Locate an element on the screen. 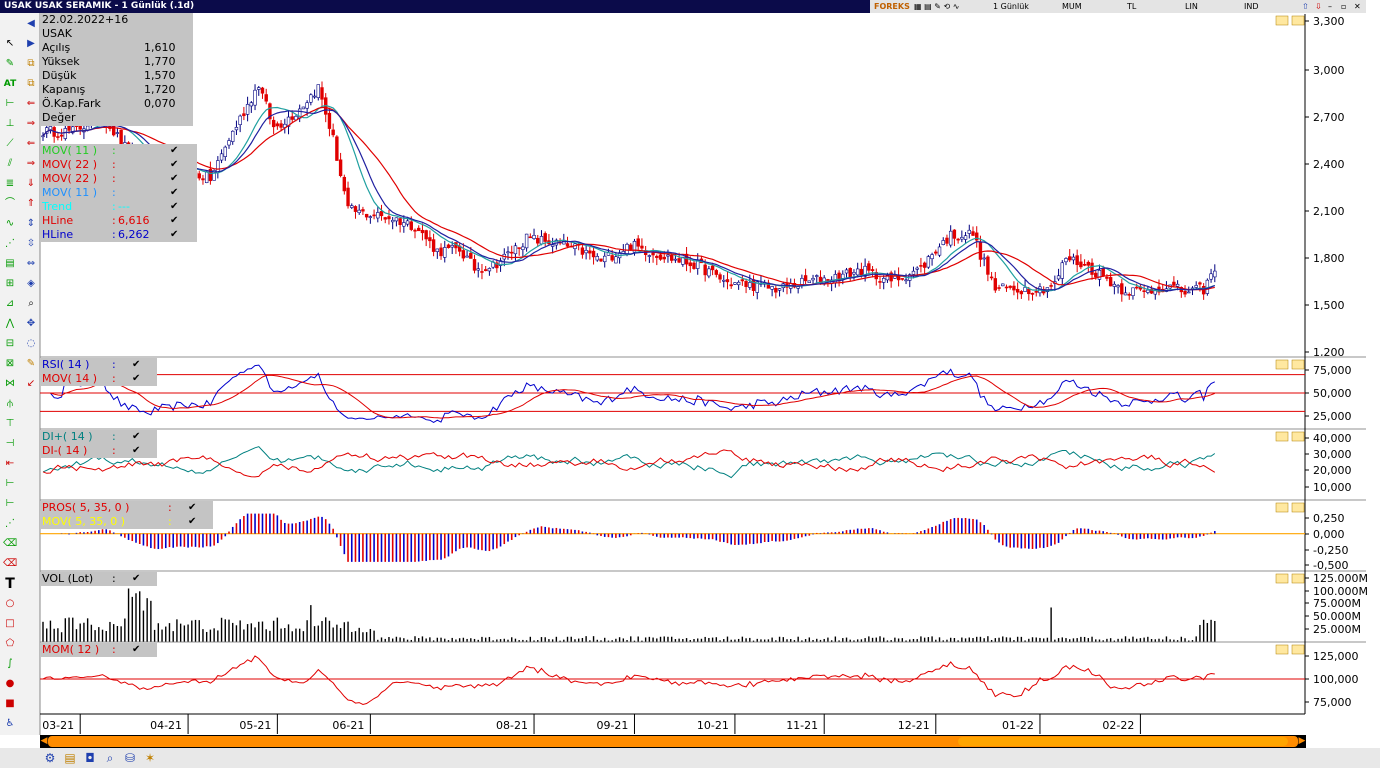  info-change-label: Ö.Kap.Fark is located at coordinates (71, 103).